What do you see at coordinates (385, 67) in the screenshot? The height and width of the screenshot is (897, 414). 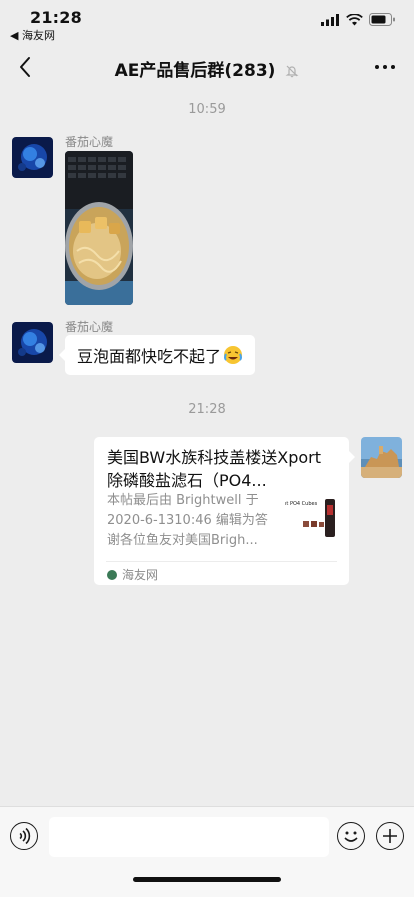 I see `more-horizontal-icon` at bounding box center [385, 67].